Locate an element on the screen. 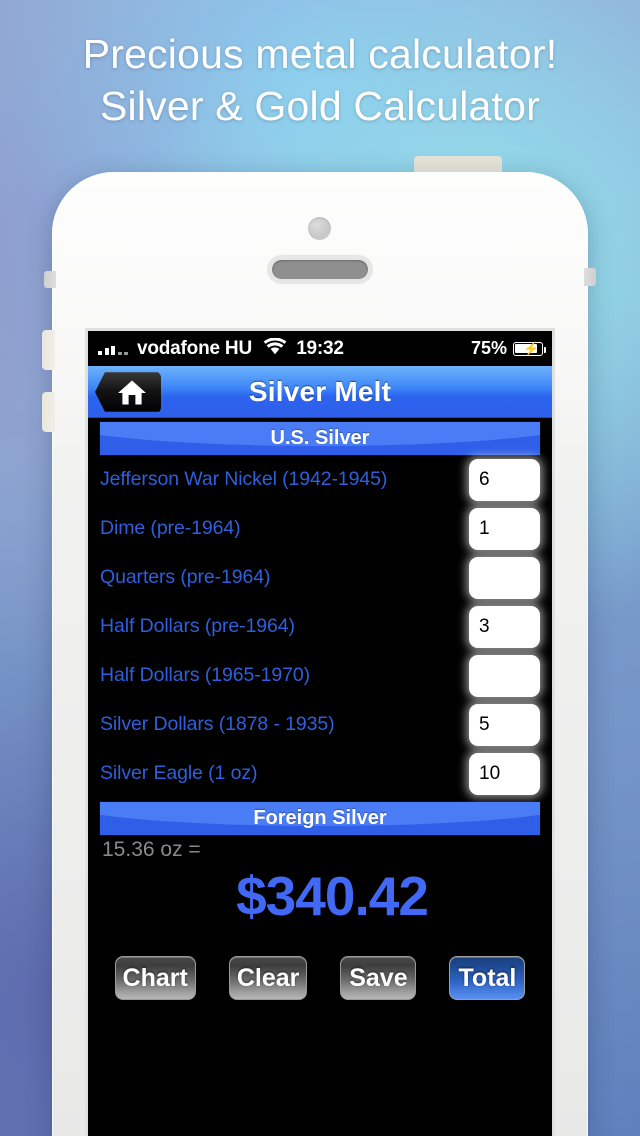 Image resolution: width=640 pixels, height=1136 pixels. coin-quantity-input: 5 is located at coordinates (504, 724).